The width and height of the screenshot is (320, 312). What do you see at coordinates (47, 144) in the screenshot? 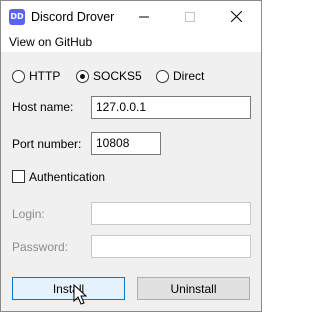
I see `port-number-label: Port number:` at bounding box center [47, 144].